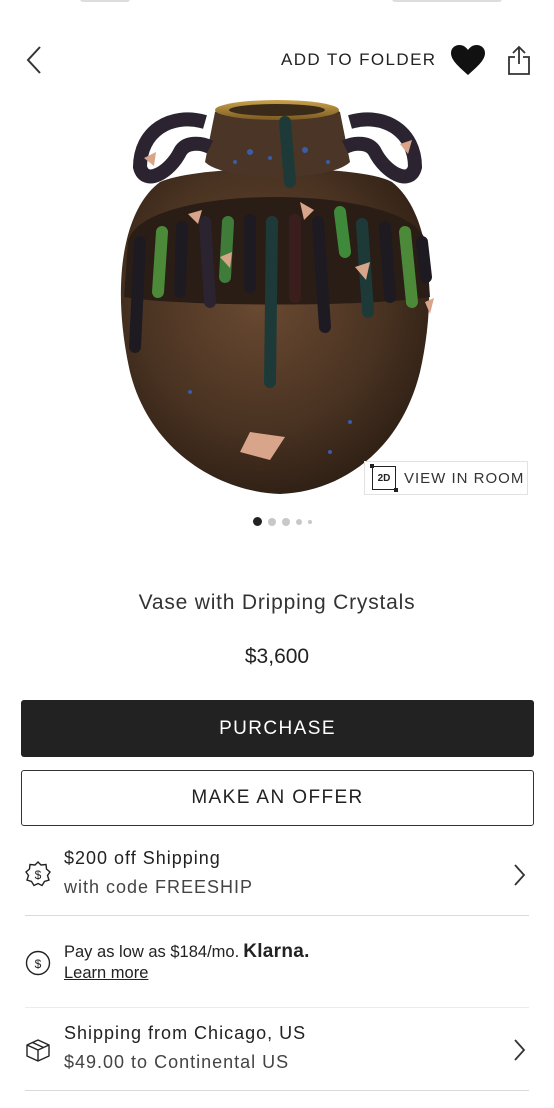  What do you see at coordinates (277, 602) in the screenshot?
I see `product-title: Vase with Dripping Crystals` at bounding box center [277, 602].